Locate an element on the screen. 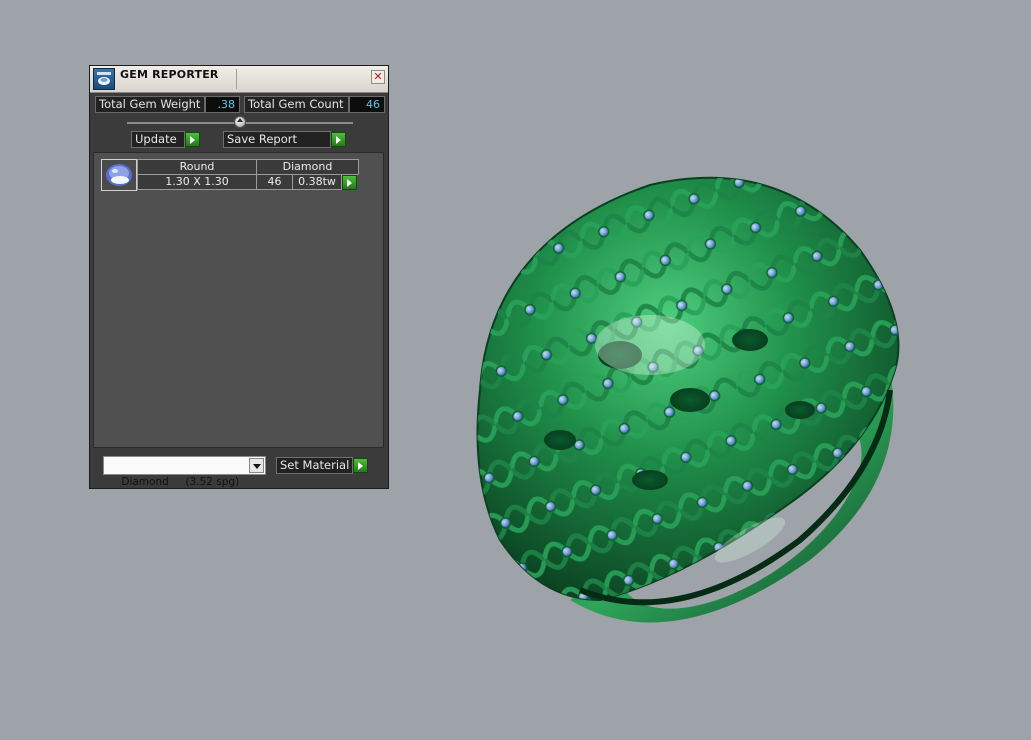  material-selected-value: Diamond (3.52 spg) is located at coordinates (180, 482).